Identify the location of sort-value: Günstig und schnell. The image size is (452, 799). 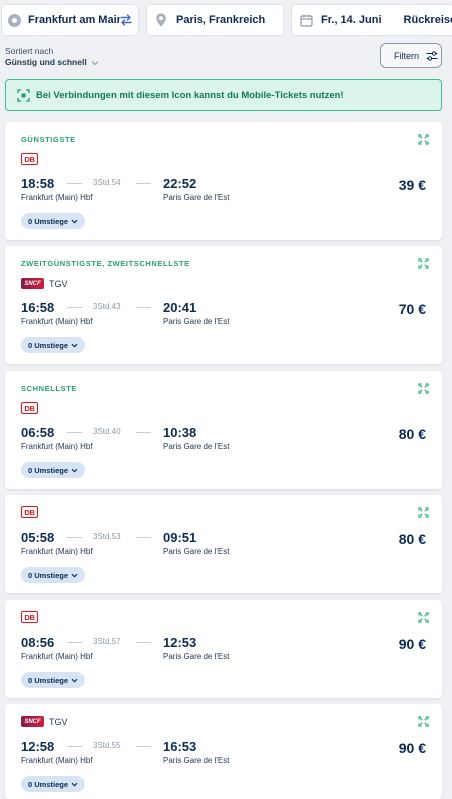
(46, 62).